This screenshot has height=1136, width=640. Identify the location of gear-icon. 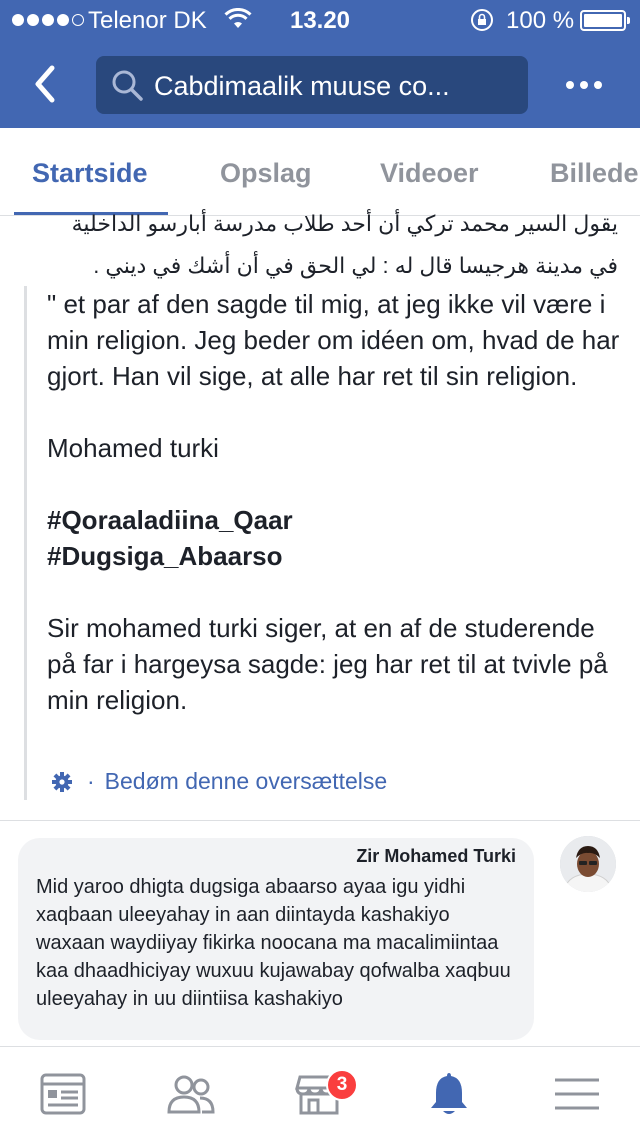
(62, 781).